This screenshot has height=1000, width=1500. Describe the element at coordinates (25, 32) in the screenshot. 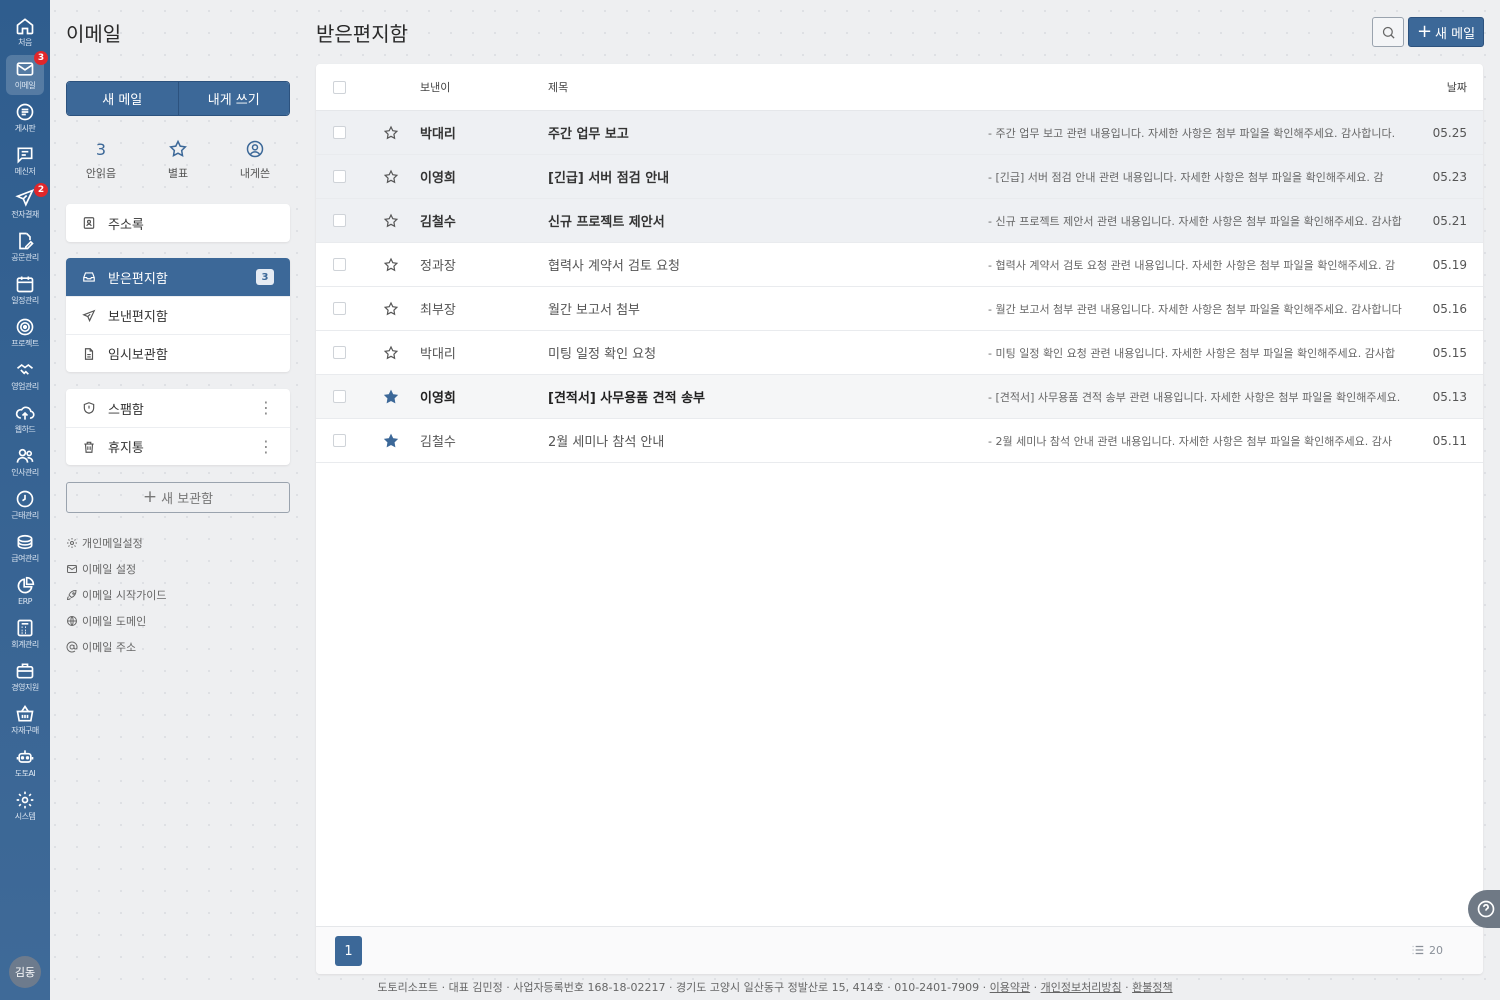

I see `rail-item-home: 처음` at that location.